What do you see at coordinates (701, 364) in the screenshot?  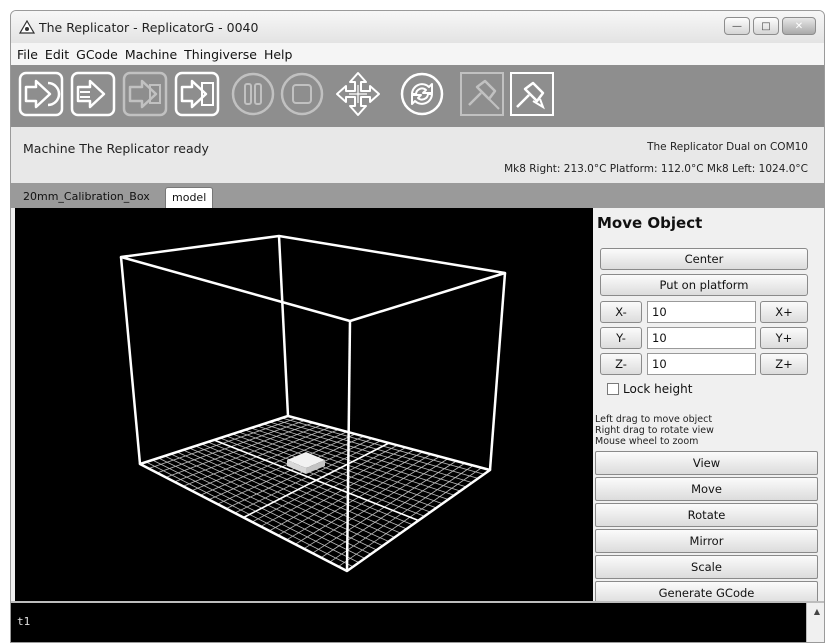 I see `z-step-field: 10` at bounding box center [701, 364].